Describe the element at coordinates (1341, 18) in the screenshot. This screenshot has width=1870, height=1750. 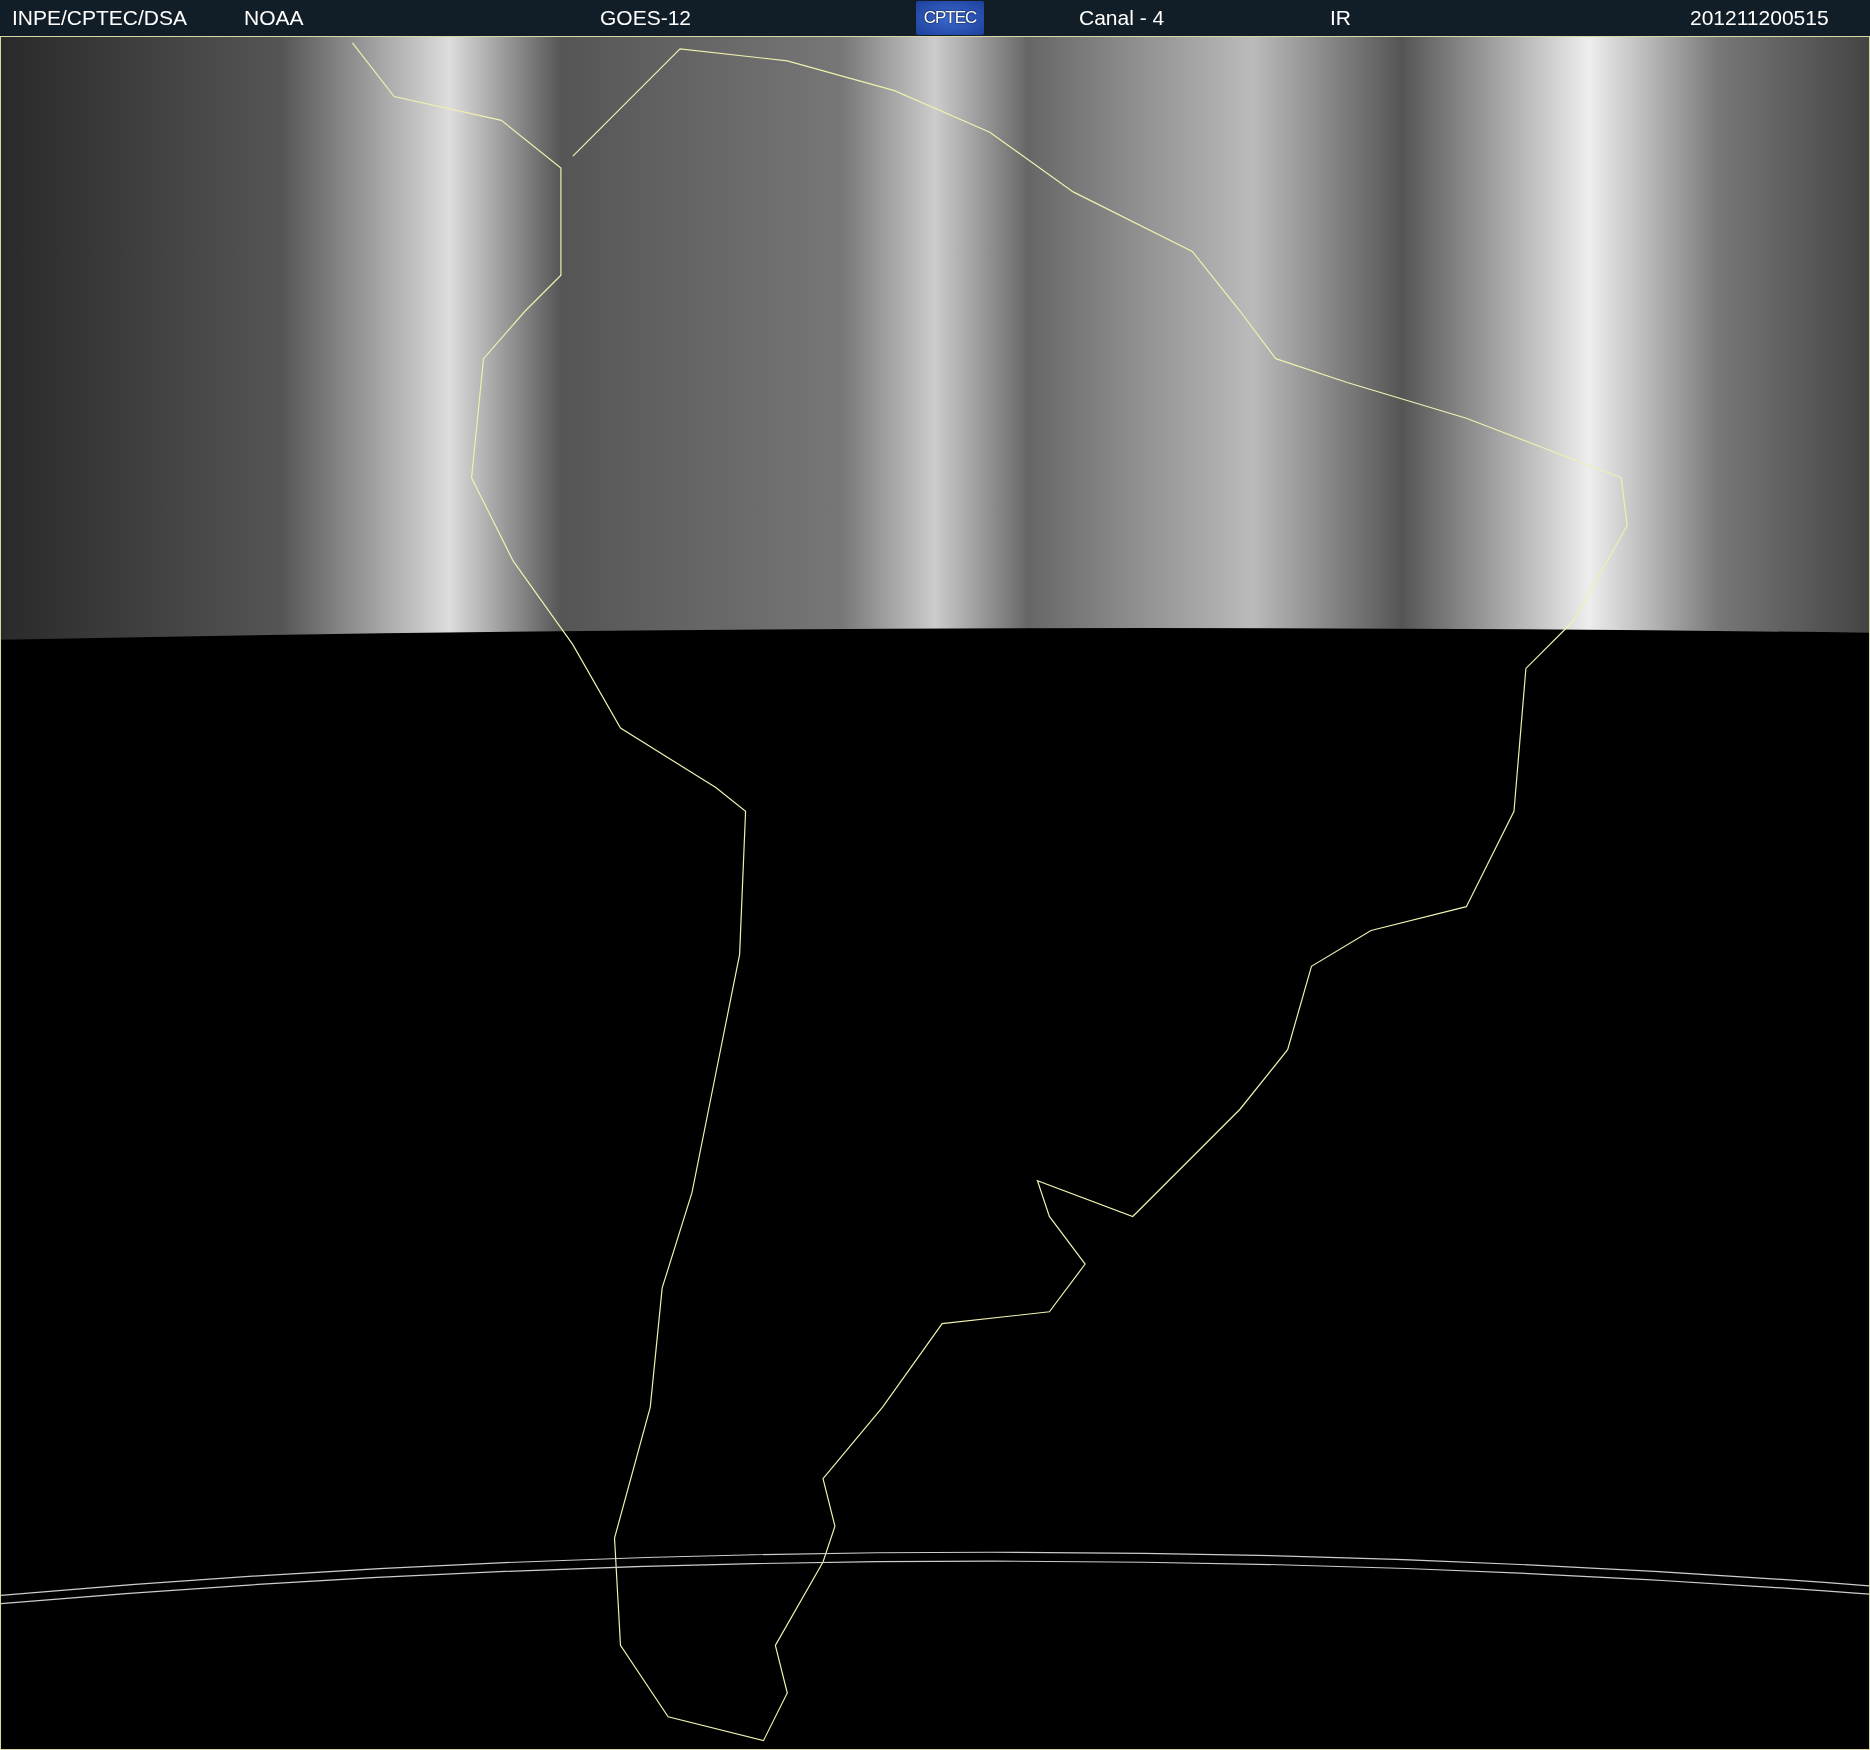
I see `band-label: IR` at that location.